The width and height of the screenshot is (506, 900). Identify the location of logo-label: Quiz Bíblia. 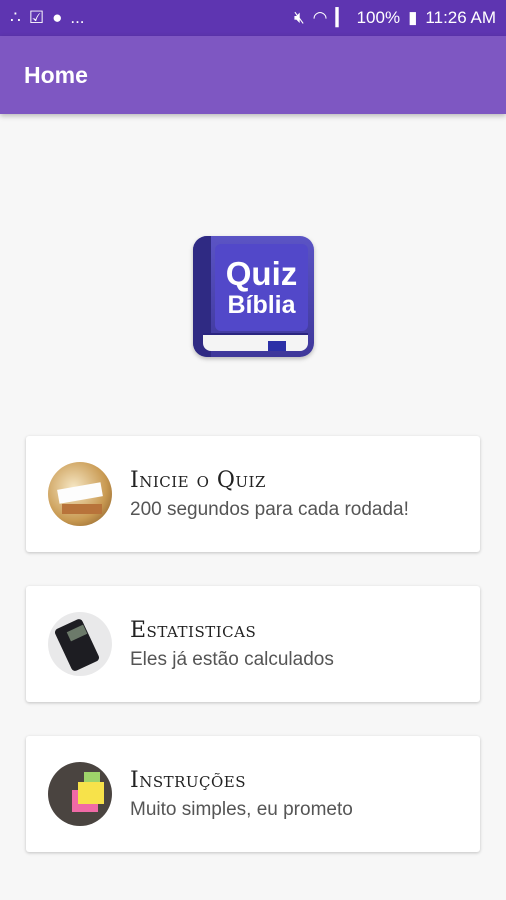
(261, 287).